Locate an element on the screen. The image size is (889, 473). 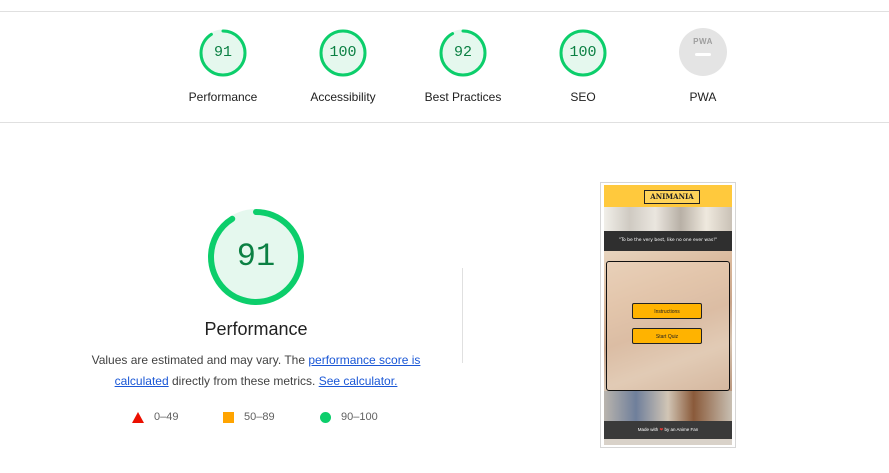
circle-icon is located at coordinates (325, 417).